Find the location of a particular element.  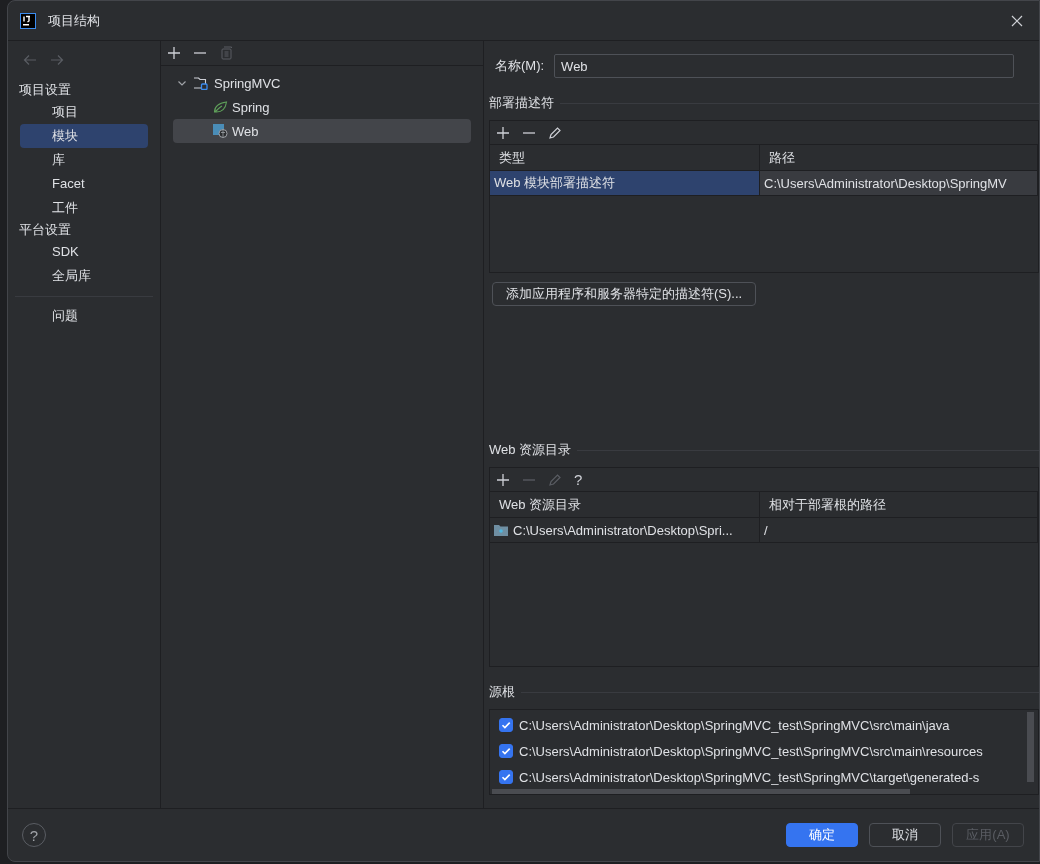

vertical-scrollbar is located at coordinates (1030, 747).